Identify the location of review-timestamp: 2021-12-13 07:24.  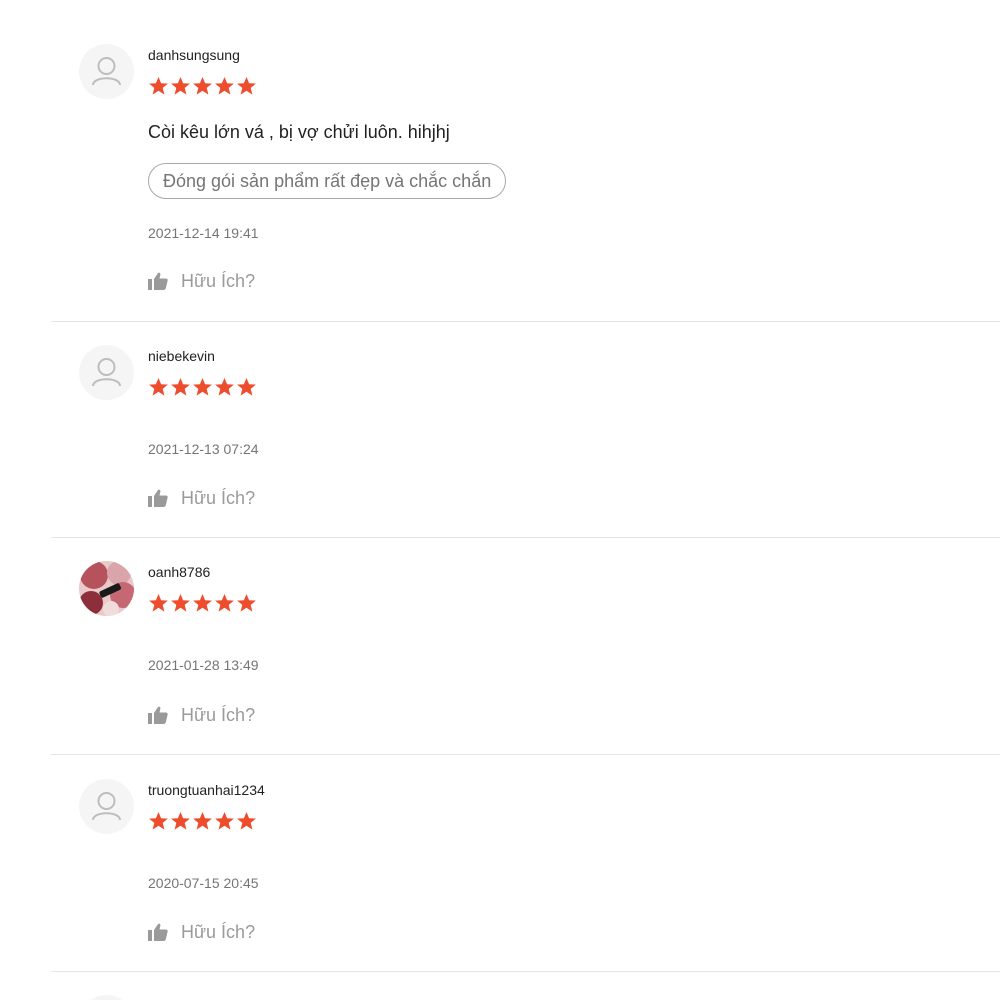
(203, 449).